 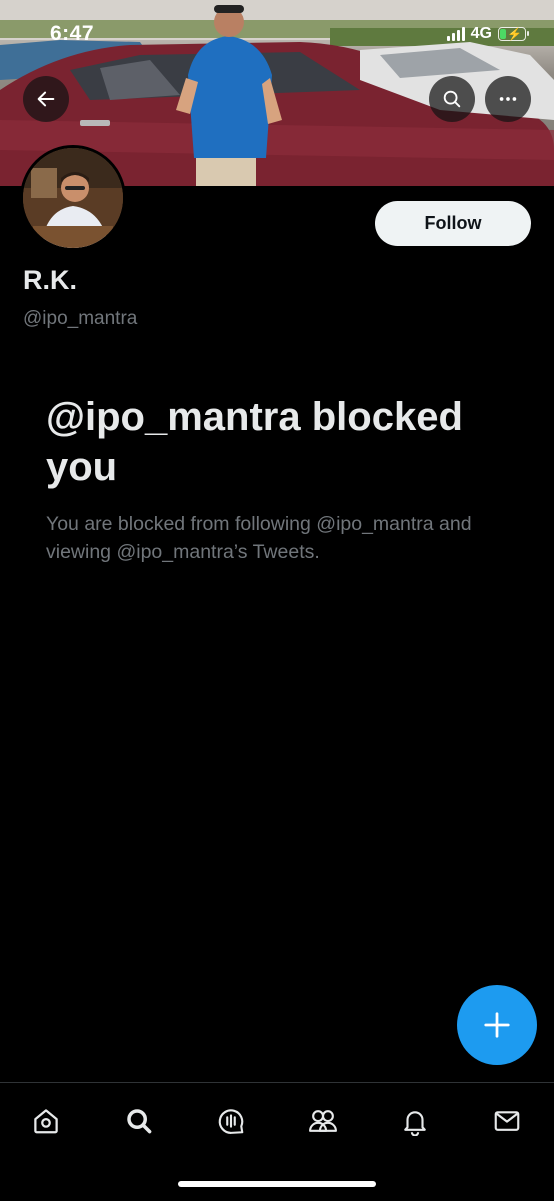 I want to click on more-button, so click(x=508, y=99).